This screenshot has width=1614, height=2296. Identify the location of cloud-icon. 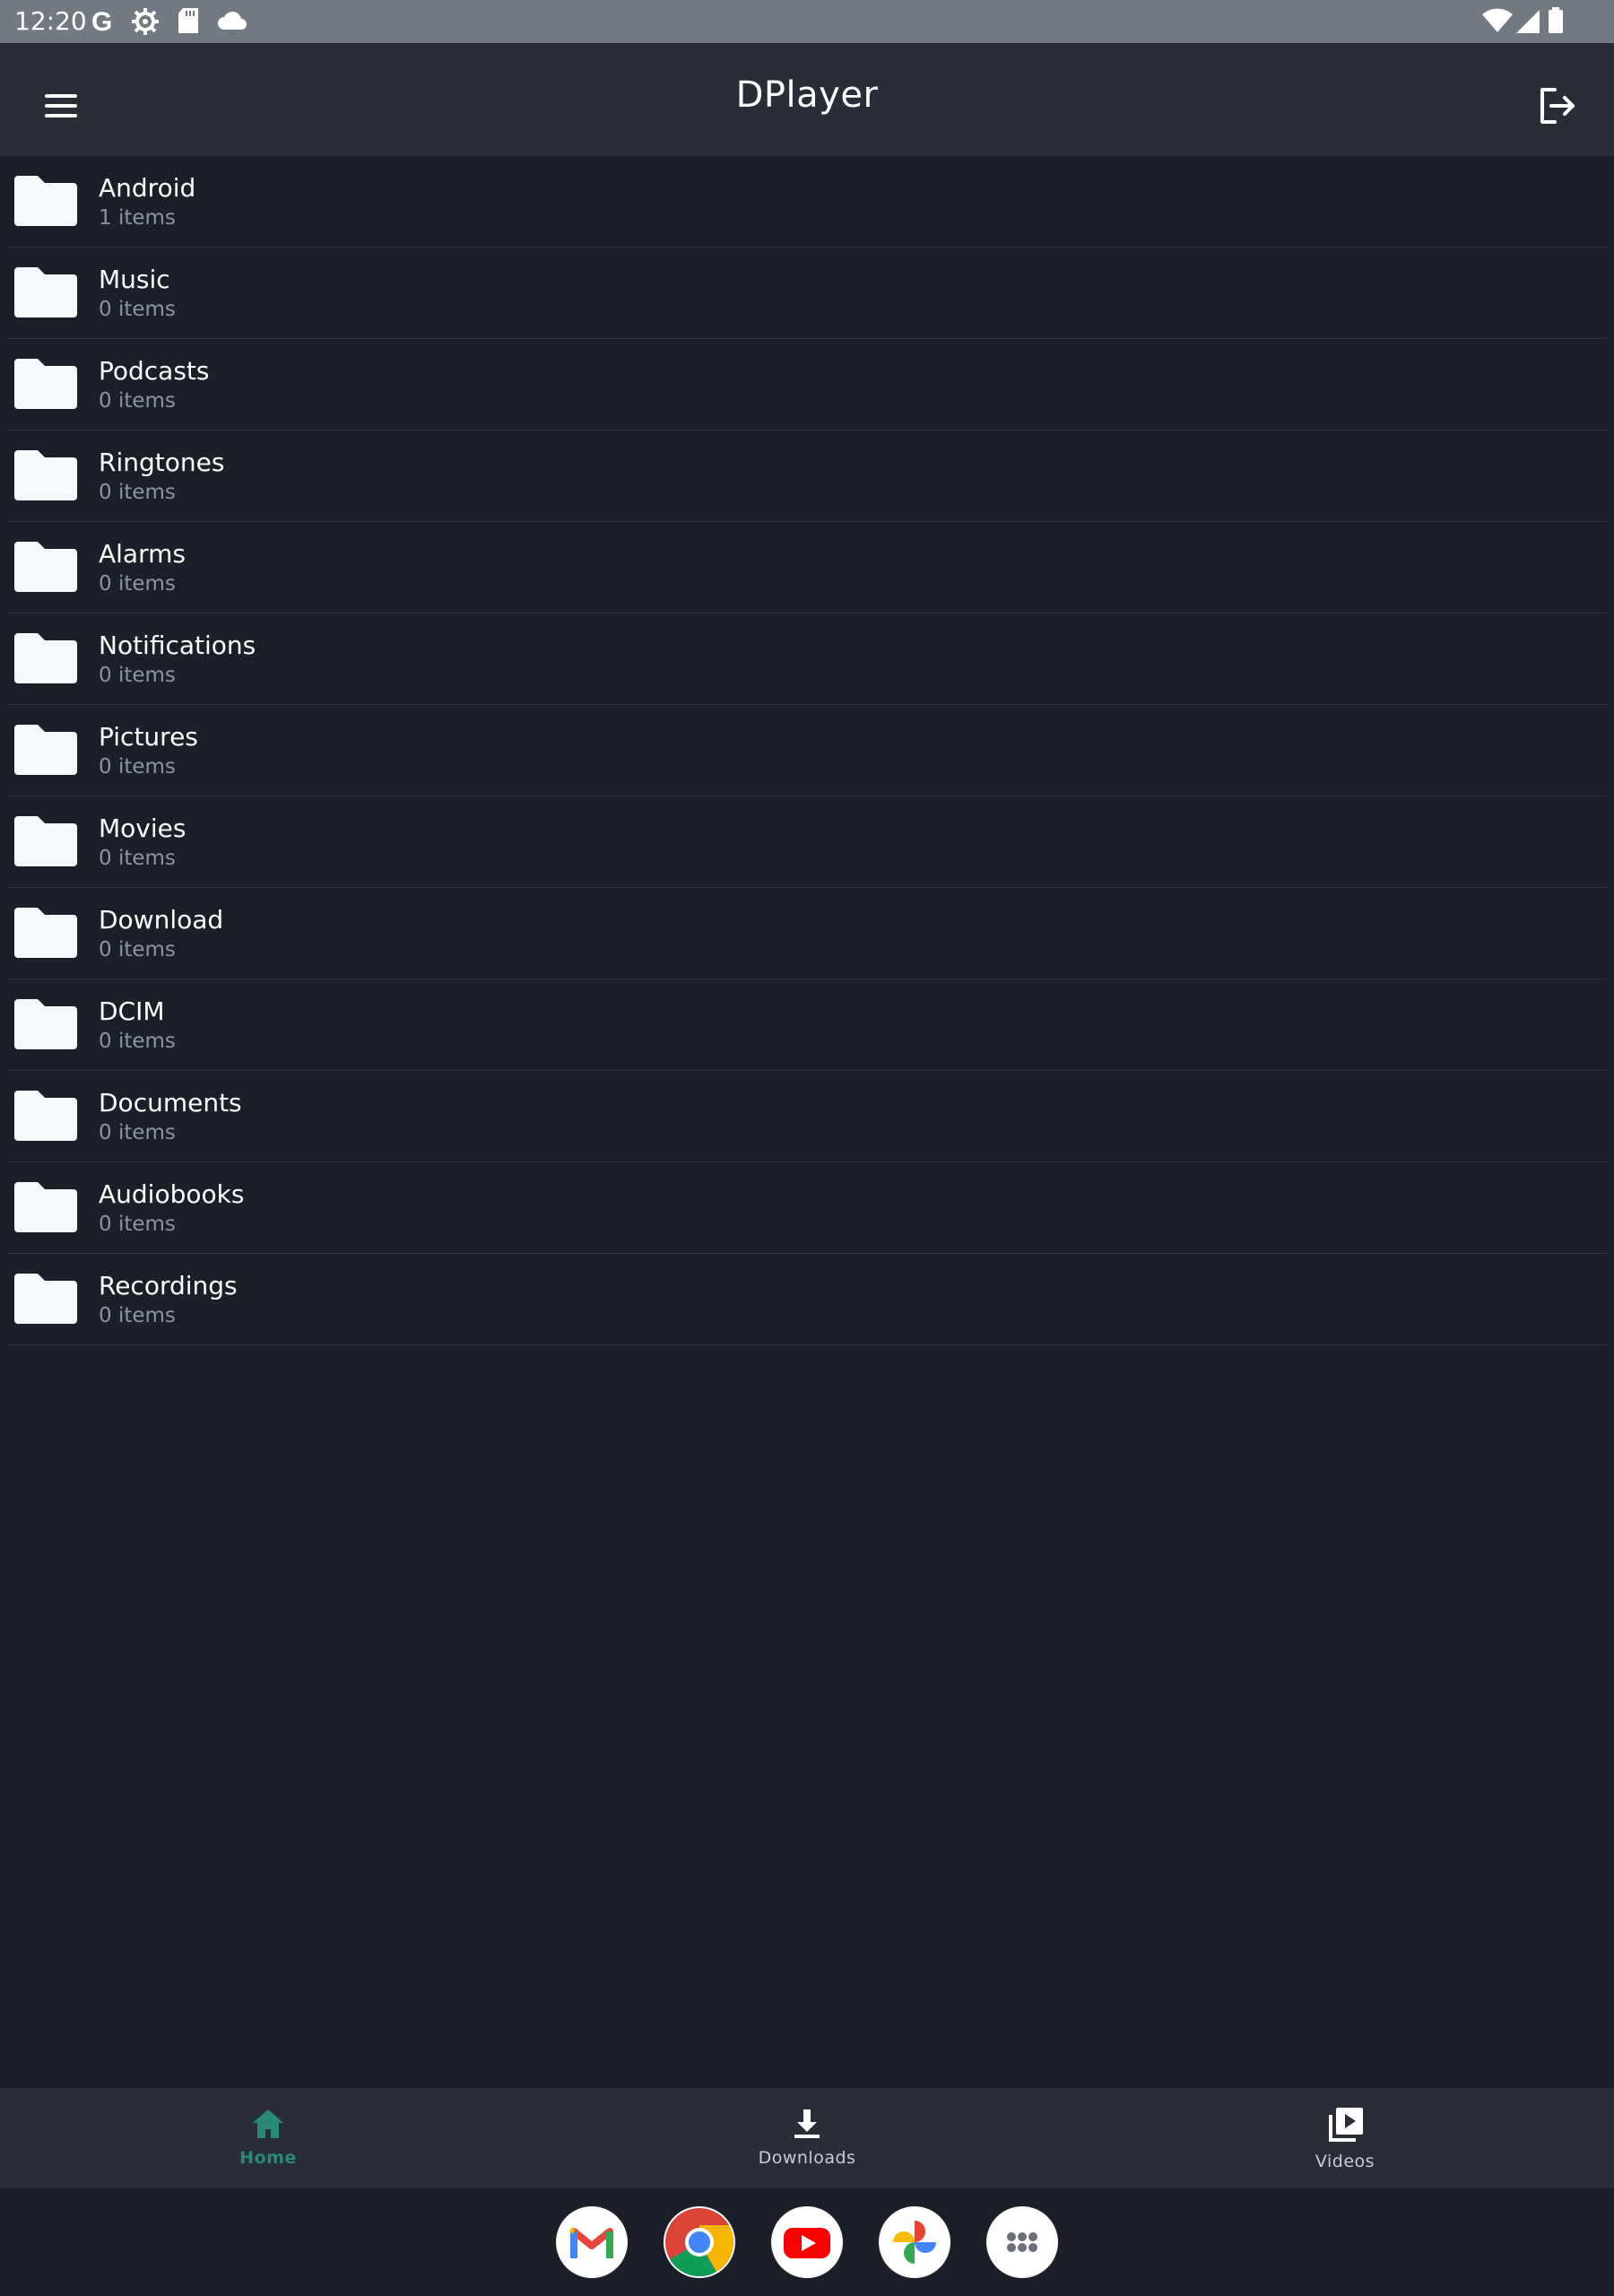
(232, 22).